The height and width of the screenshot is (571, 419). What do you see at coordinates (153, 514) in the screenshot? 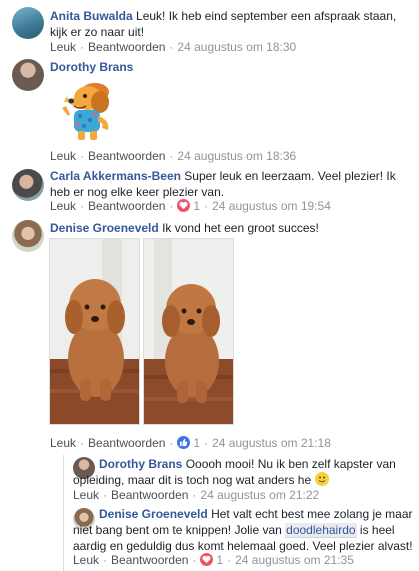
I see `reply-author: Denise Groeneveld` at bounding box center [153, 514].